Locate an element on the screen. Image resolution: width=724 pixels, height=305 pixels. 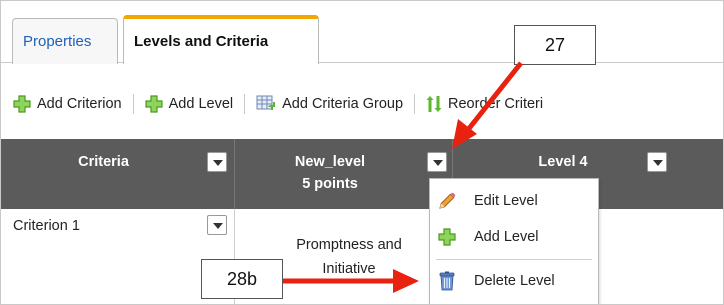
level-context-menu: Edit Level Add Level Delete Level is located at coordinates (514, 241).